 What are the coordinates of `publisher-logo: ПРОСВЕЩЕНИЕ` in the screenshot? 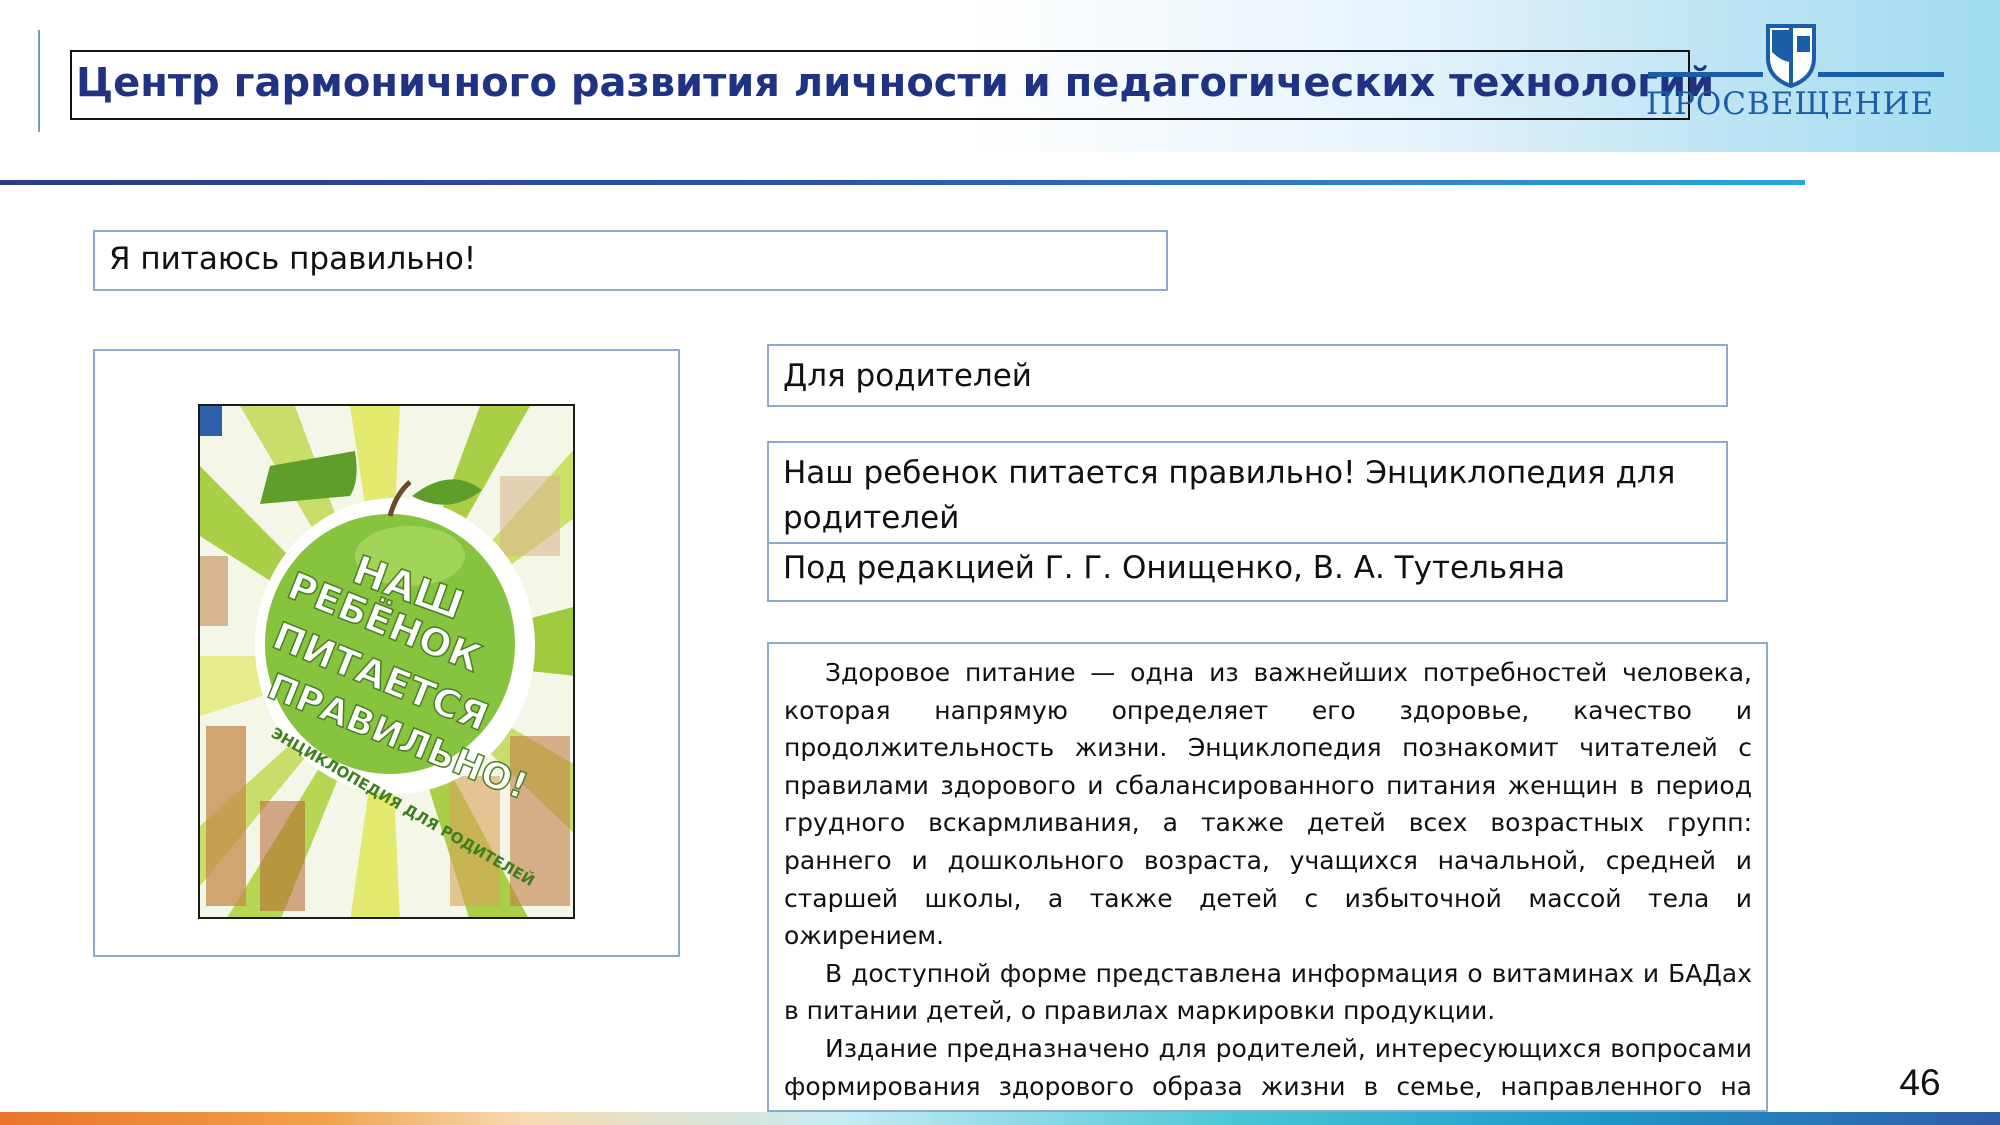 It's located at (1800, 73).